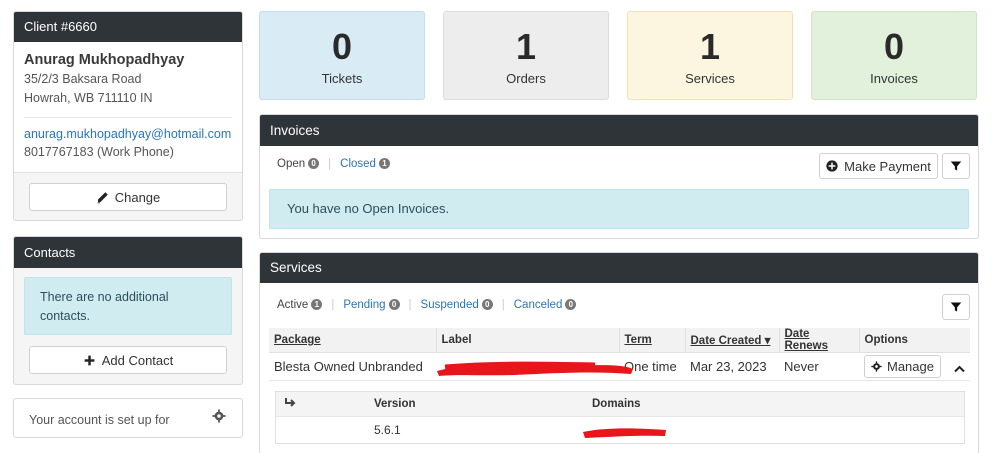 The height and width of the screenshot is (453, 1000). Describe the element at coordinates (528, 340) in the screenshot. I see `column-header-label: Label` at that location.